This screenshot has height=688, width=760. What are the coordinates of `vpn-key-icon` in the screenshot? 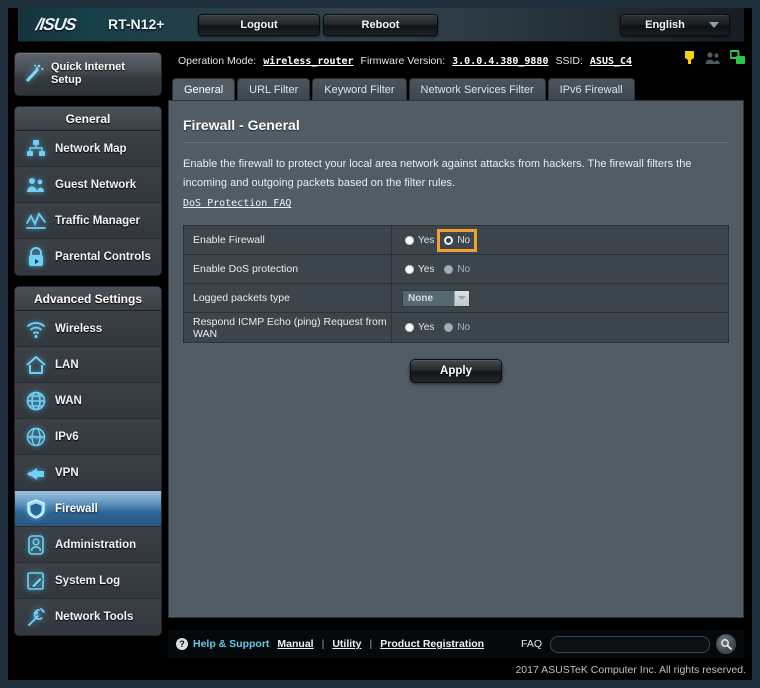 It's located at (36, 473).